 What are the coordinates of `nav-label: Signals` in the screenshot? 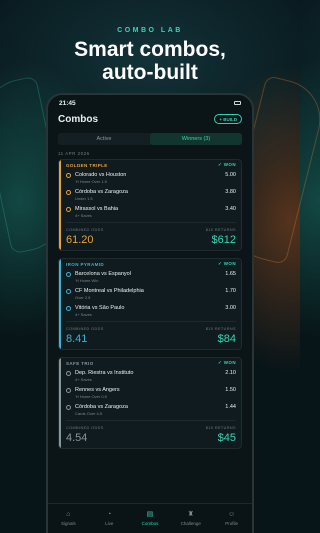 It's located at (68, 523).